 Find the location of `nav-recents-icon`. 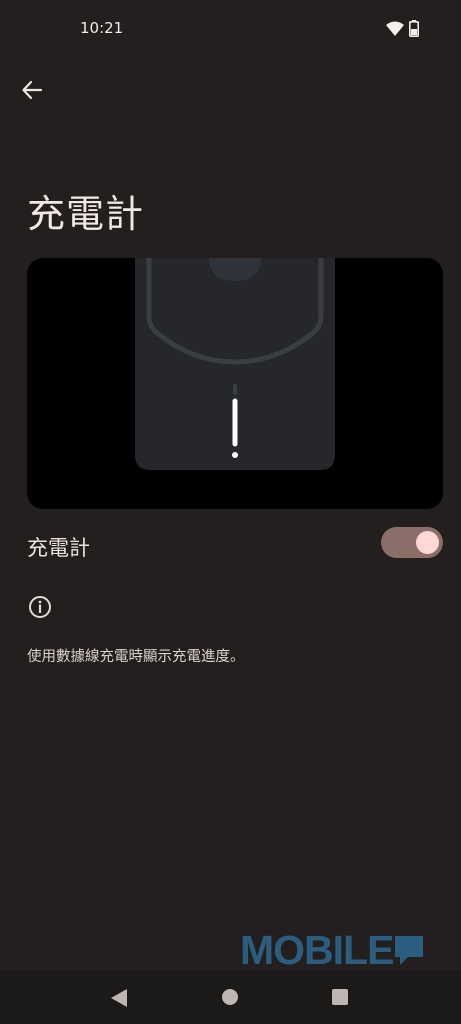

nav-recents-icon is located at coordinates (340, 997).